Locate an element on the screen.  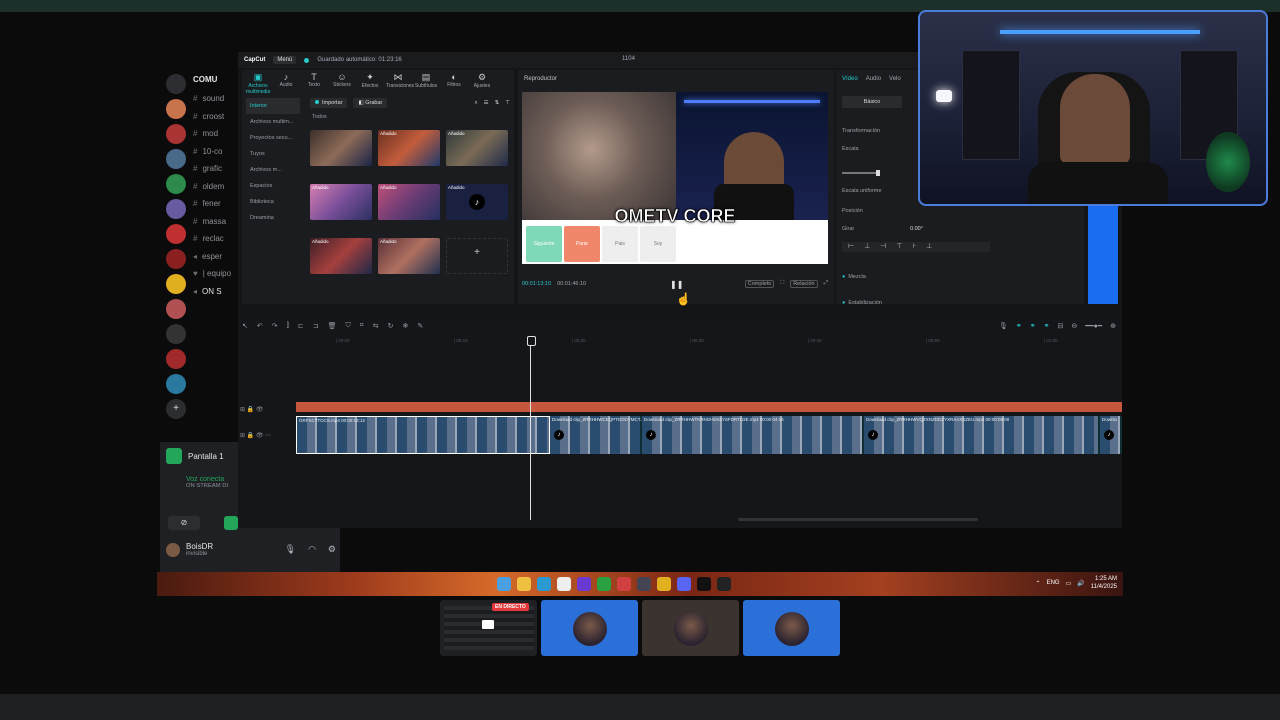
menu-button: Menú is located at coordinates (285, 60).